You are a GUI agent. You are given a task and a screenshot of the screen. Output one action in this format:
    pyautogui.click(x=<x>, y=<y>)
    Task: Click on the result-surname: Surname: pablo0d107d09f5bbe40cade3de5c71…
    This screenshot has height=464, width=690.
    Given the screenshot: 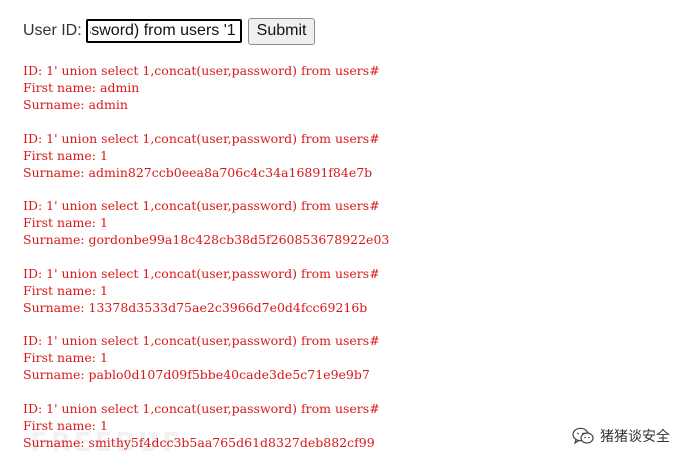 What is the action you would take?
    pyautogui.click(x=196, y=375)
    